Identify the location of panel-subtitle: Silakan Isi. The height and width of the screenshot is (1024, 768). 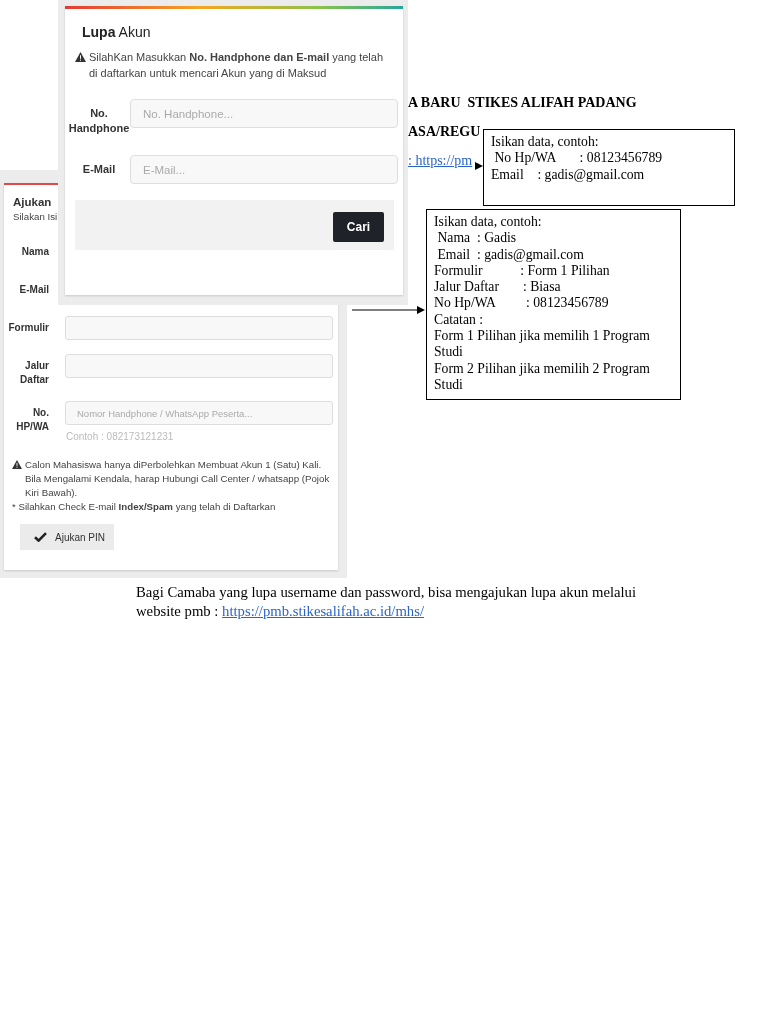
(35, 217).